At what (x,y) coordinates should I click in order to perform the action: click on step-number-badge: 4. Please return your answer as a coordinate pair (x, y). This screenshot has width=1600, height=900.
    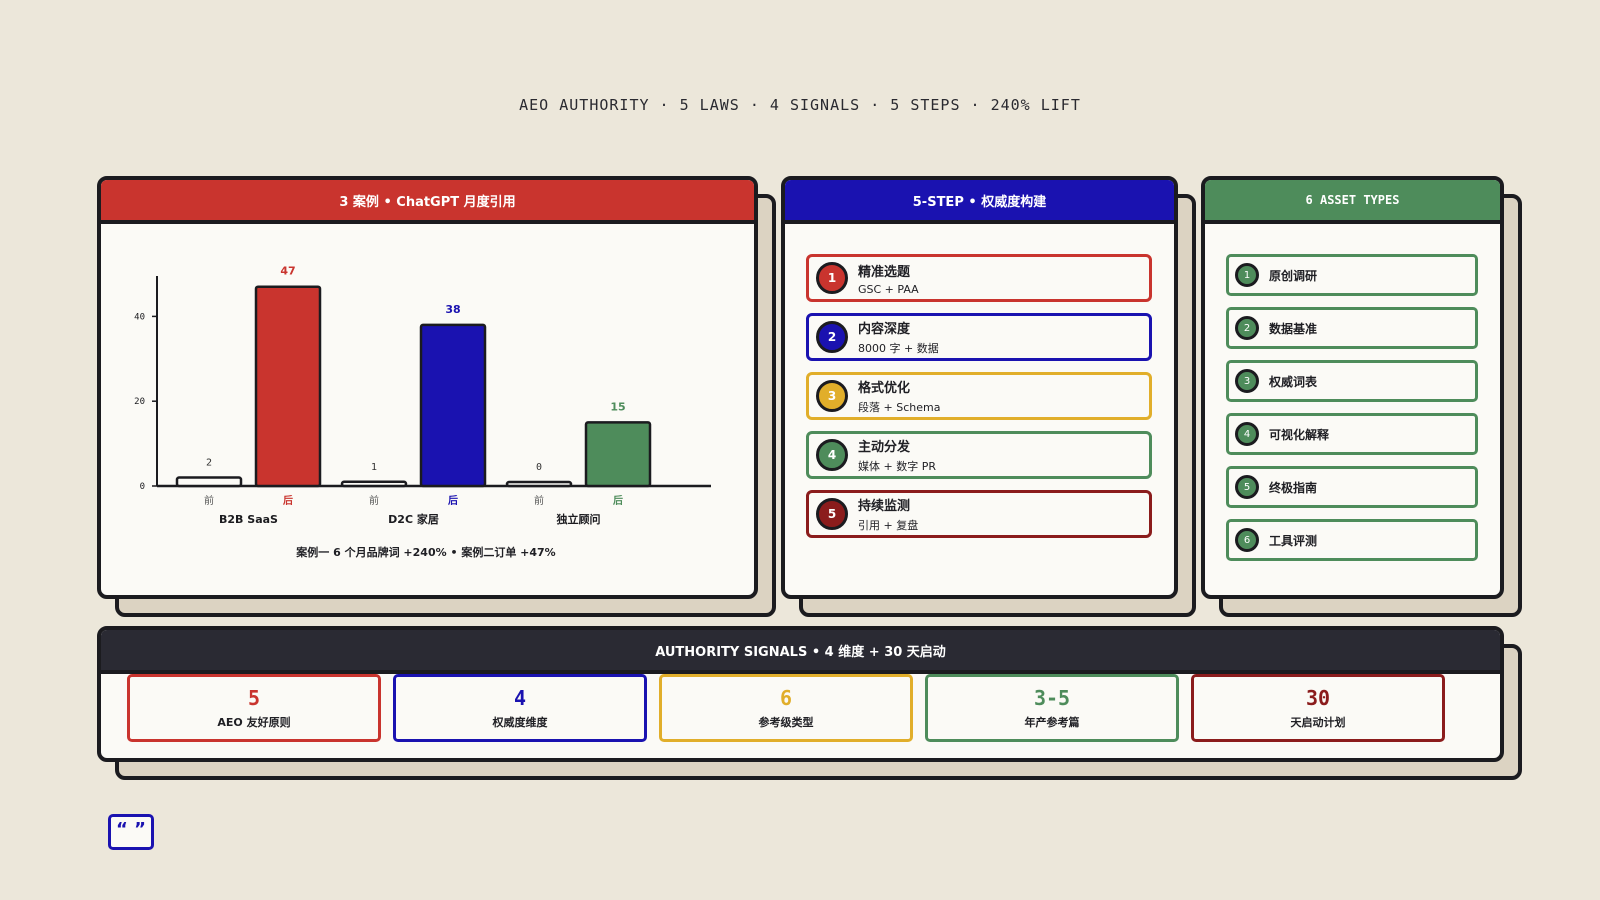
    Looking at the image, I should click on (832, 455).